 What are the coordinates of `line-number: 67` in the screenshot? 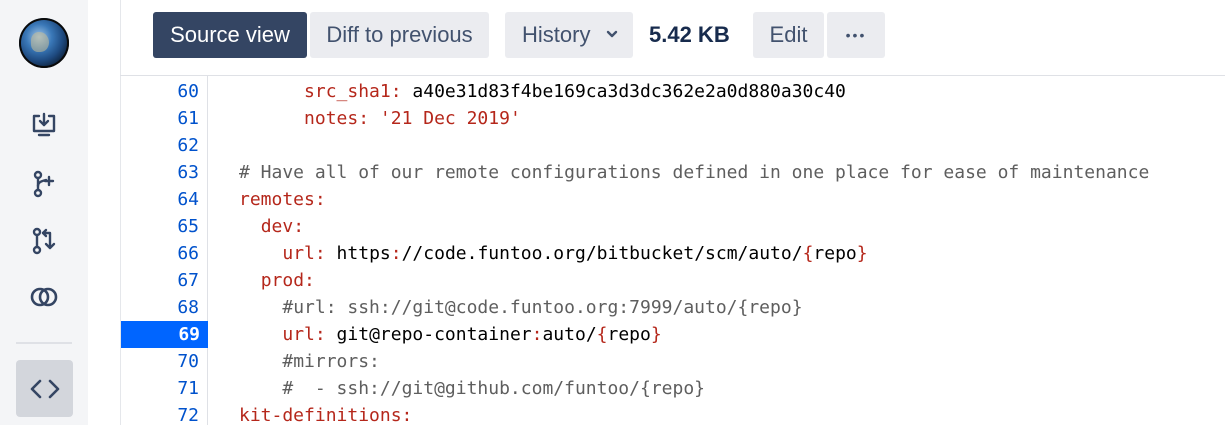 It's located at (160, 280).